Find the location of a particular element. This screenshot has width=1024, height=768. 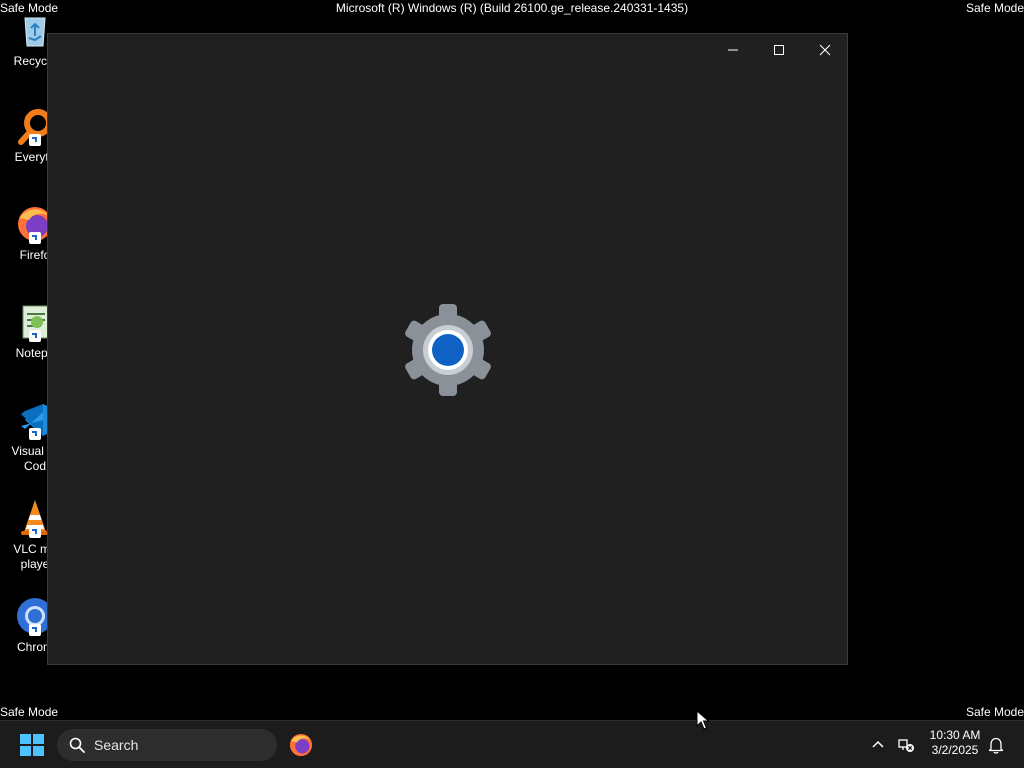

safe-mode-label-bottom-left: Safe Mode is located at coordinates (29, 712).